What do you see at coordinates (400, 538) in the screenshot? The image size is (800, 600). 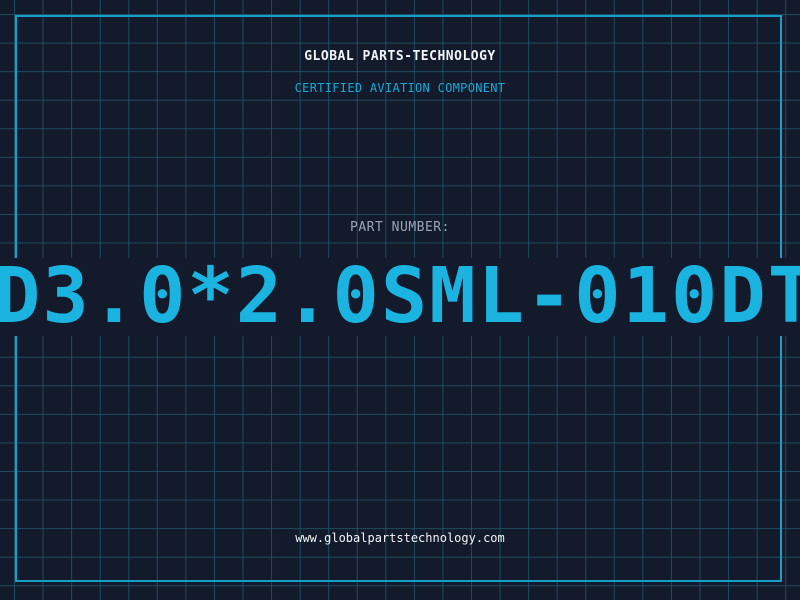 I see `website-url: www.globalpartstechnology.com` at bounding box center [400, 538].